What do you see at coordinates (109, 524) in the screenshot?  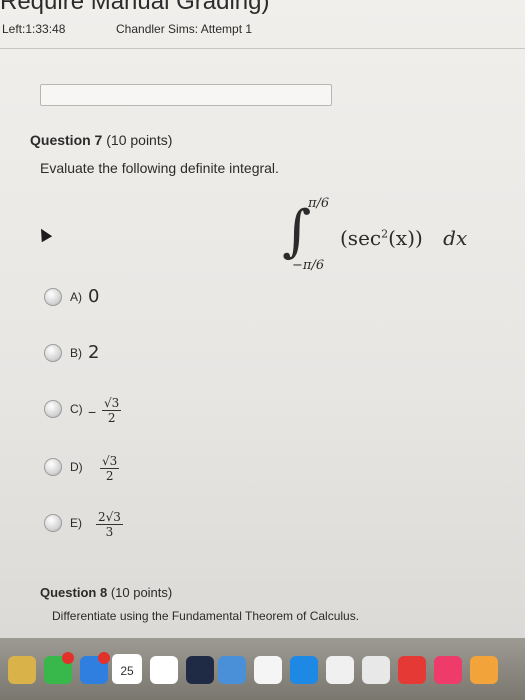 I see `option-fraction: 2√3 3` at bounding box center [109, 524].